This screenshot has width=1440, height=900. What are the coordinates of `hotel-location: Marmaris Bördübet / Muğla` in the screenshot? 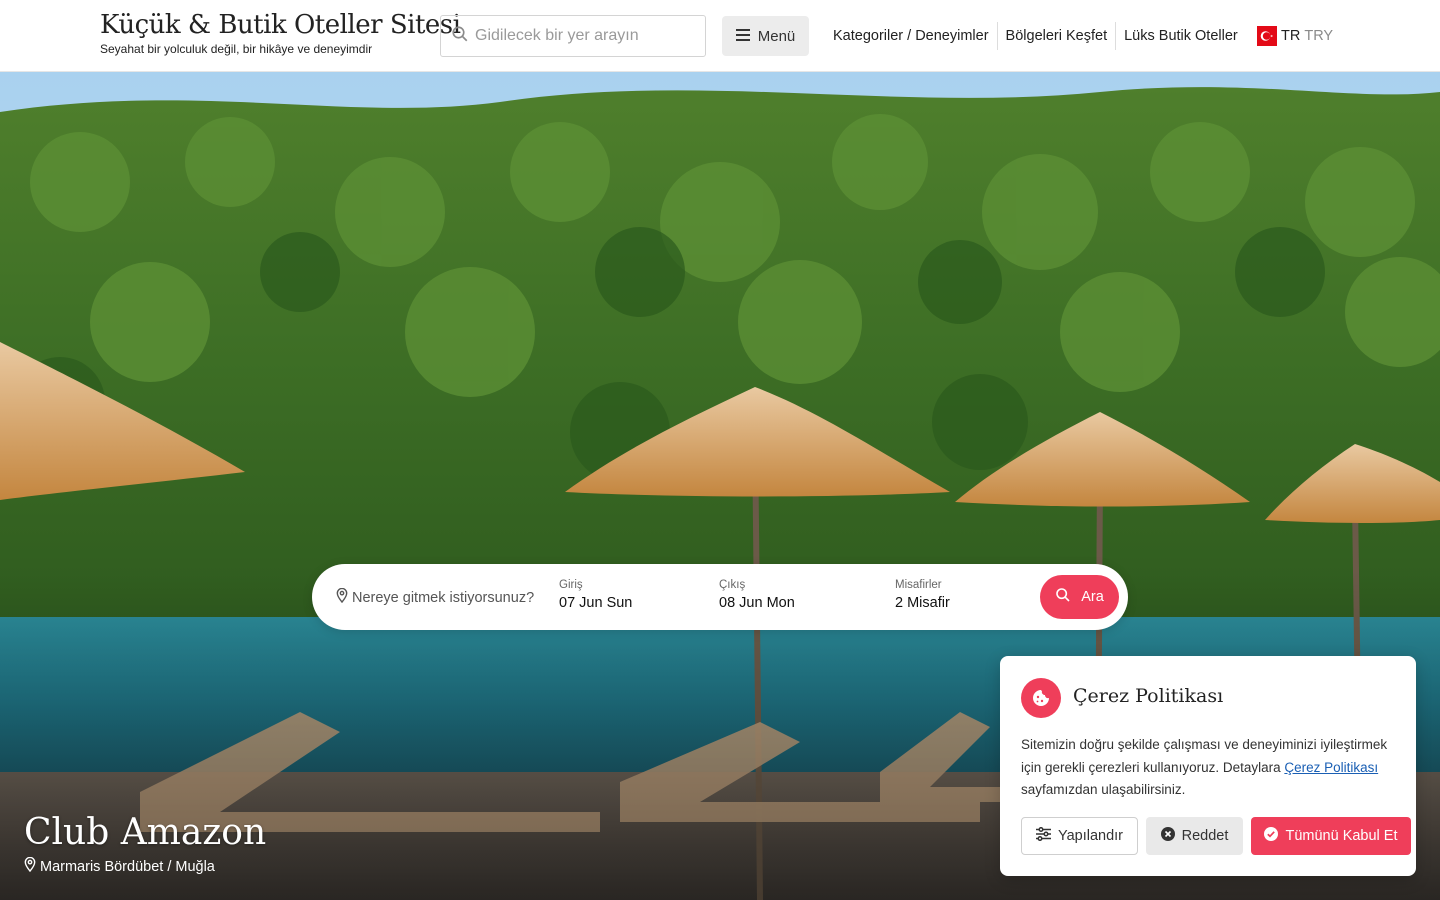 It's located at (119, 866).